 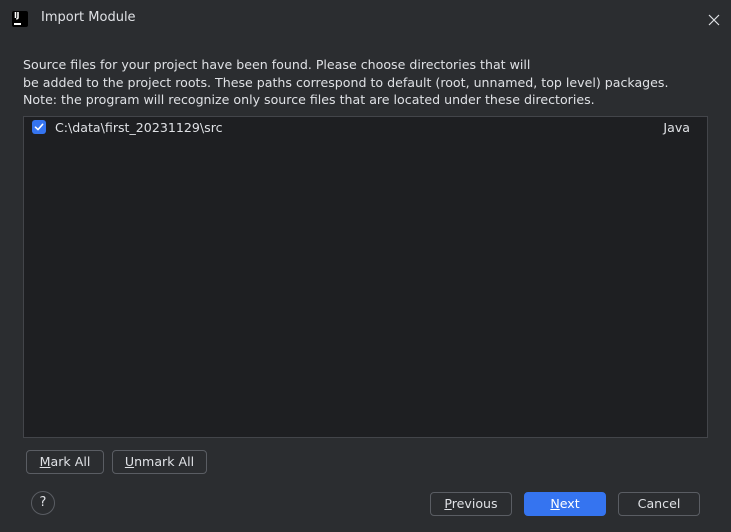 What do you see at coordinates (474, 503) in the screenshot?
I see `button-label: revious` at bounding box center [474, 503].